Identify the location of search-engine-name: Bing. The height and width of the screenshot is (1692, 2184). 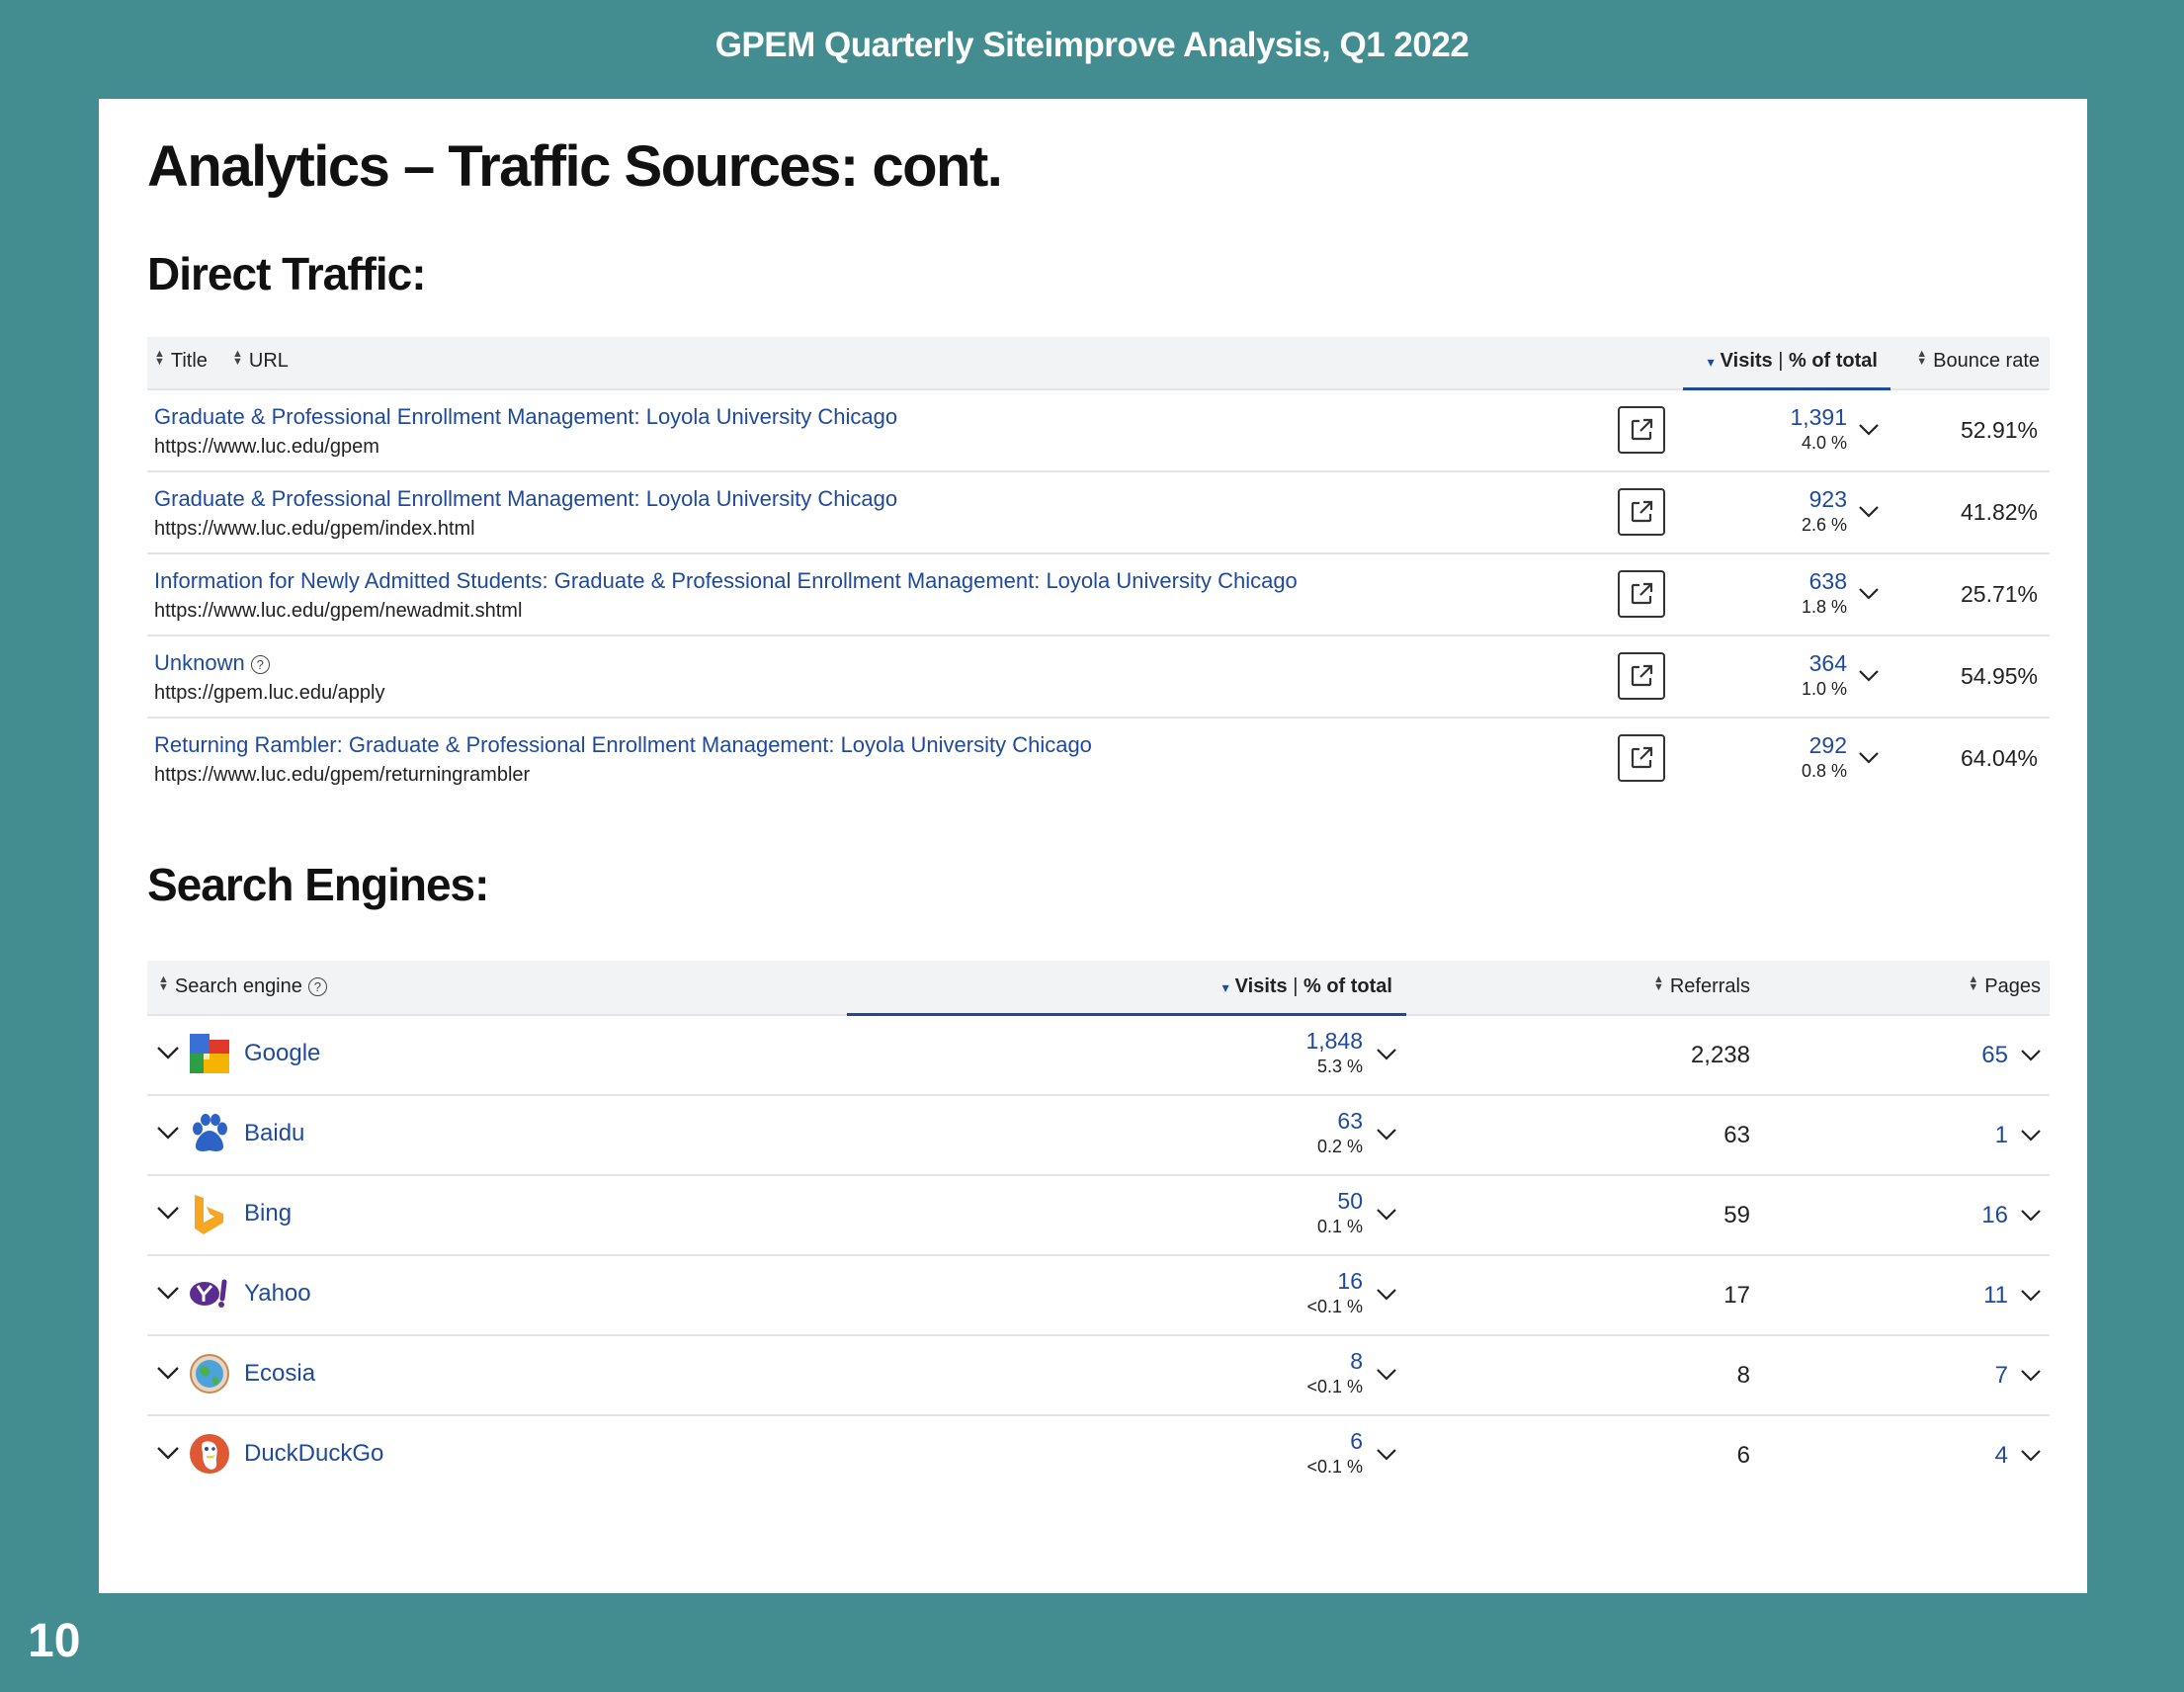
(268, 1213).